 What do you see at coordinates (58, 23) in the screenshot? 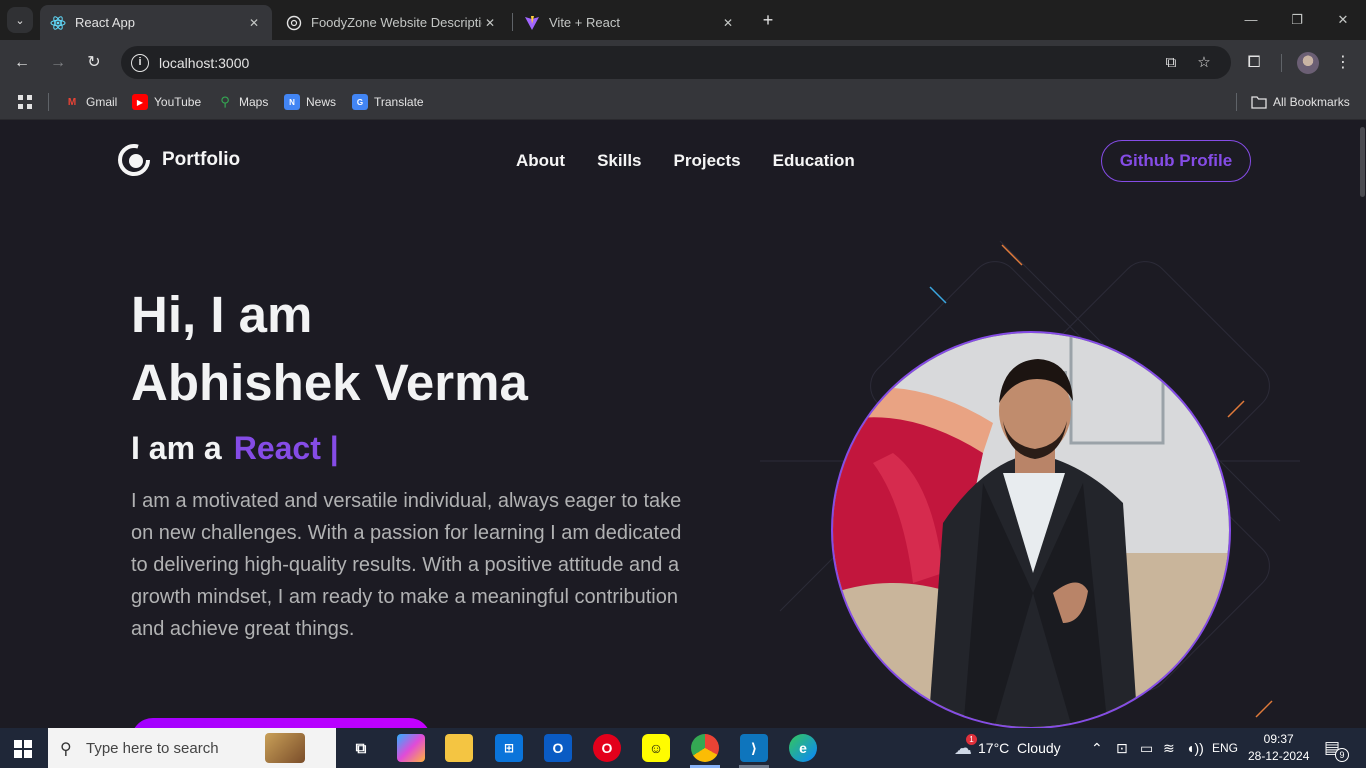
I see `react-icon` at bounding box center [58, 23].